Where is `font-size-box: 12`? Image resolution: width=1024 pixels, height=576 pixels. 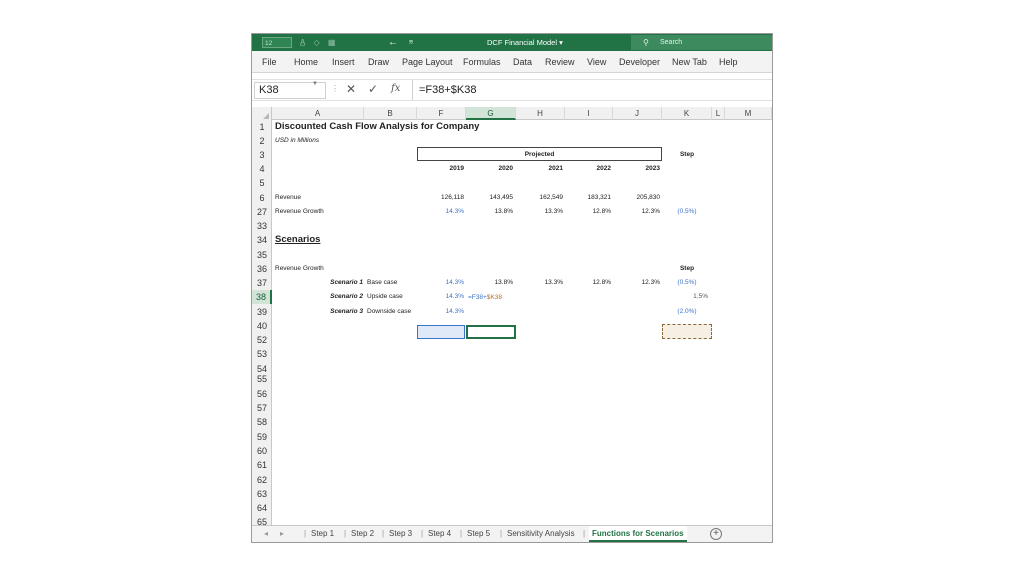 font-size-box: 12 is located at coordinates (277, 42).